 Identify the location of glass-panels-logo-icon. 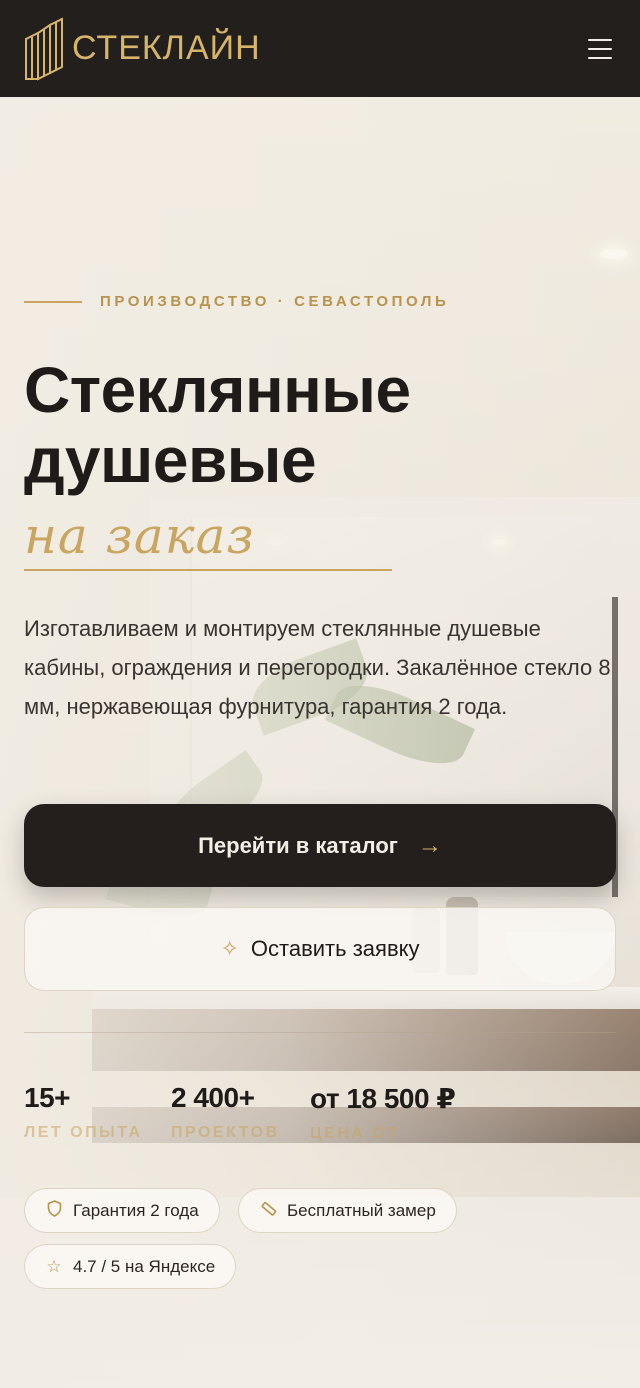
(44, 48).